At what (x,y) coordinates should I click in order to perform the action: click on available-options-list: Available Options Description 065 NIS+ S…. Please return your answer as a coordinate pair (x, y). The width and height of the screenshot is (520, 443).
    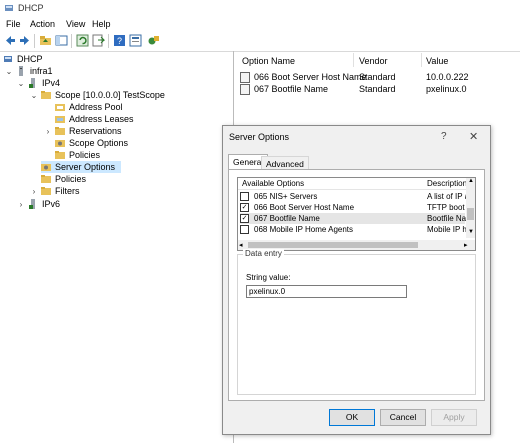
    Looking at the image, I should click on (356, 214).